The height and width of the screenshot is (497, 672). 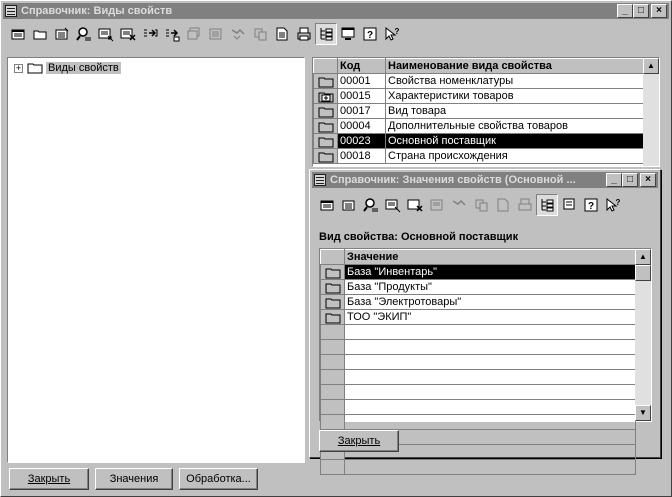 I want to click on clipboard-disabled-icon, so click(x=481, y=205).